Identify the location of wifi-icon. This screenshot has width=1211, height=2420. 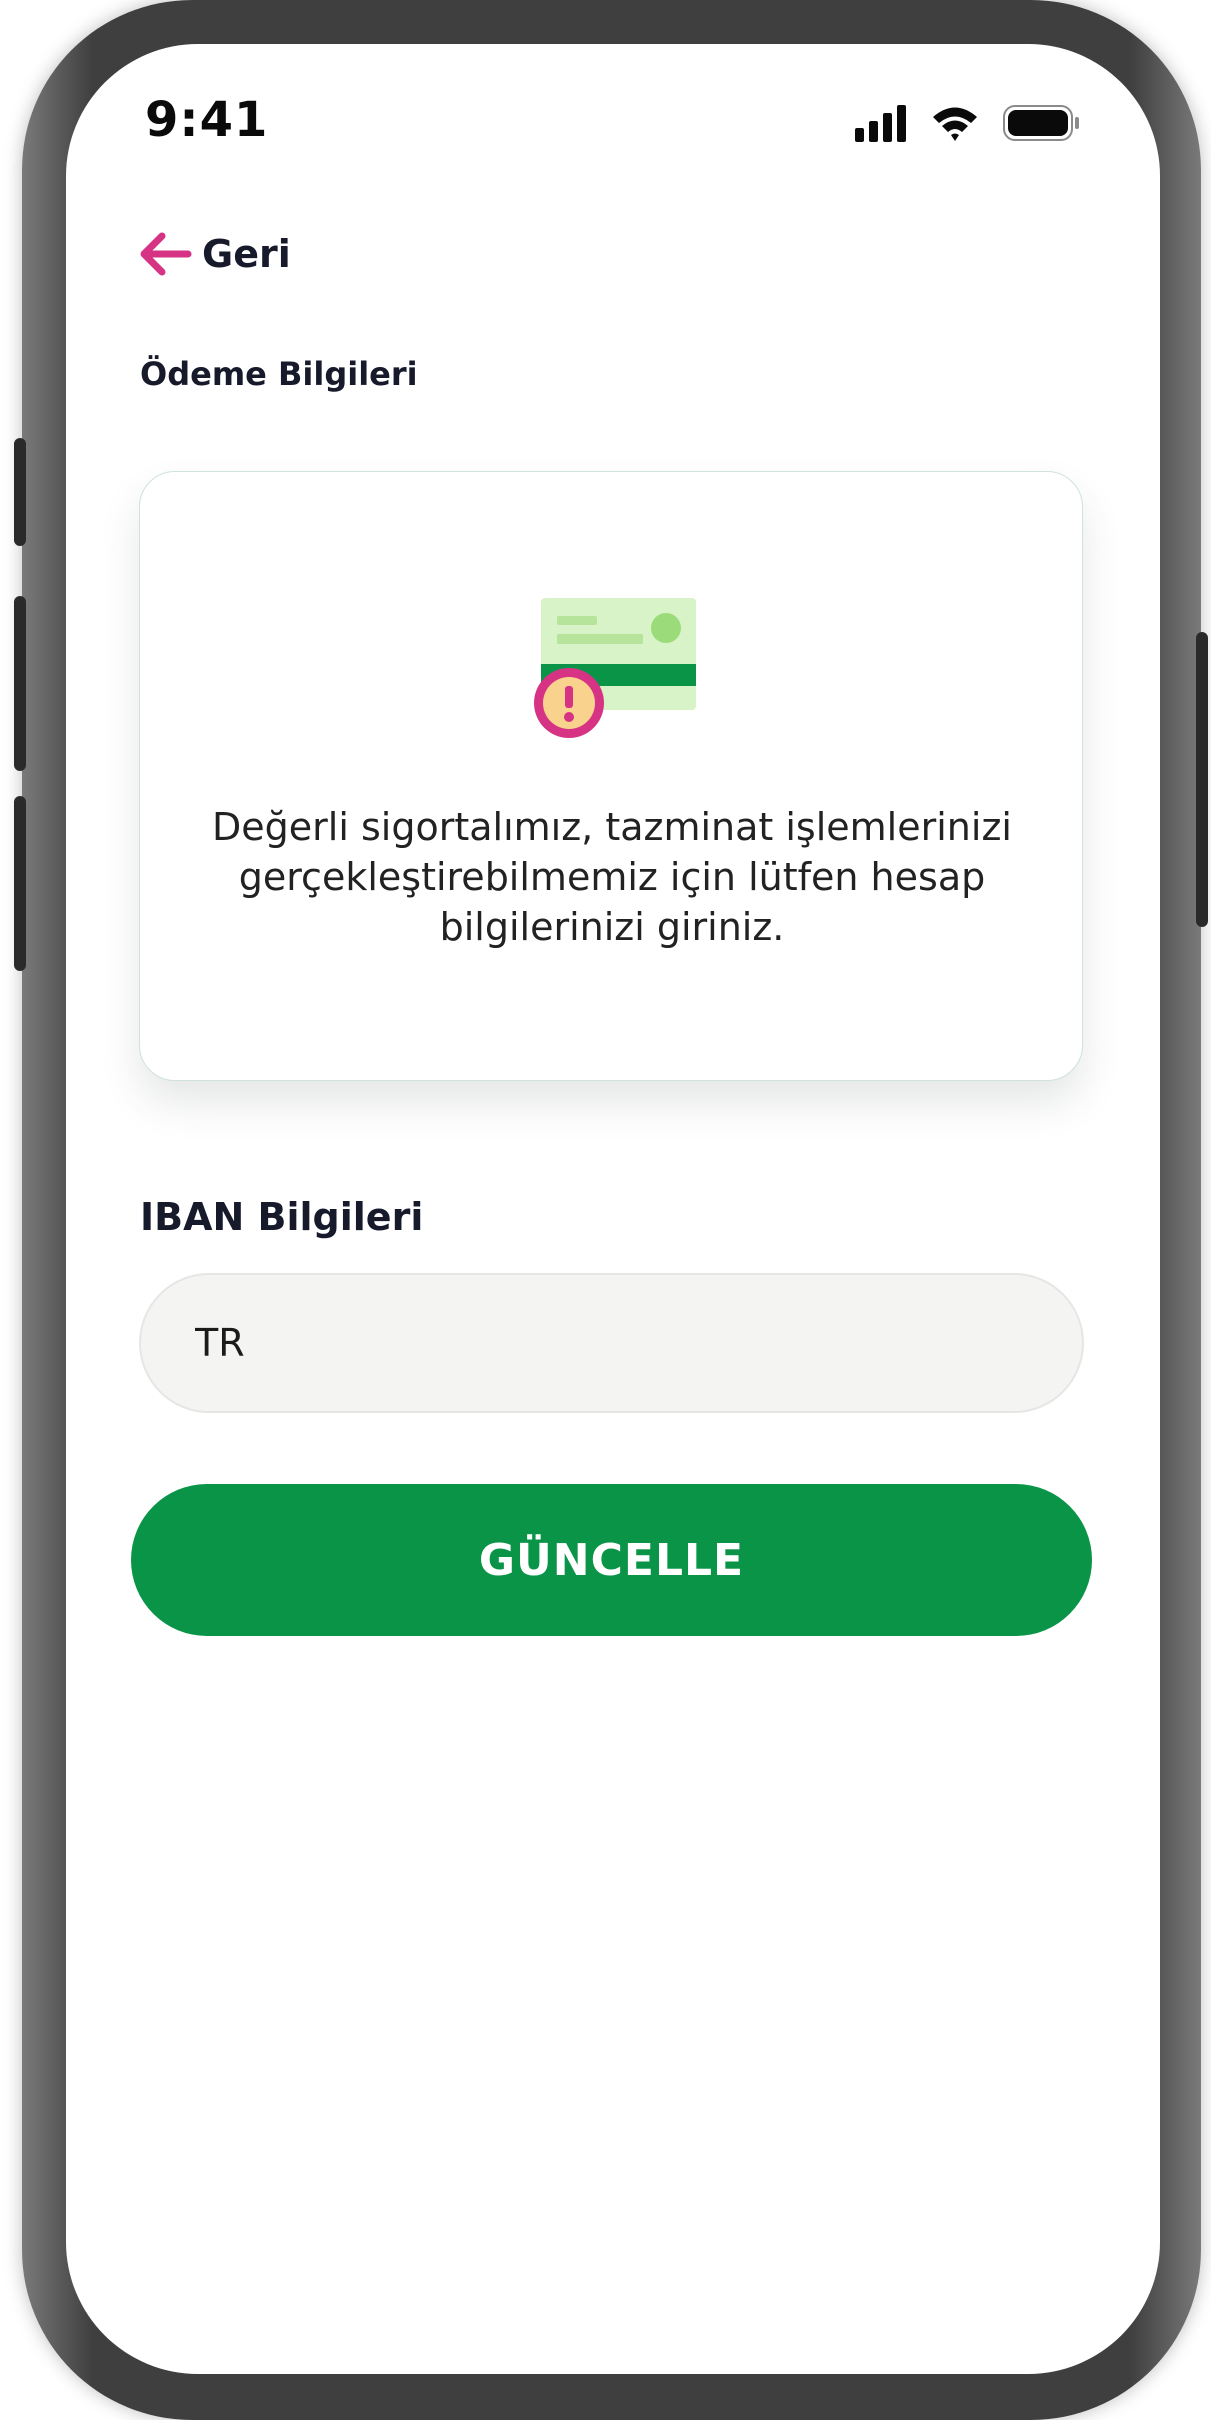
(955, 124).